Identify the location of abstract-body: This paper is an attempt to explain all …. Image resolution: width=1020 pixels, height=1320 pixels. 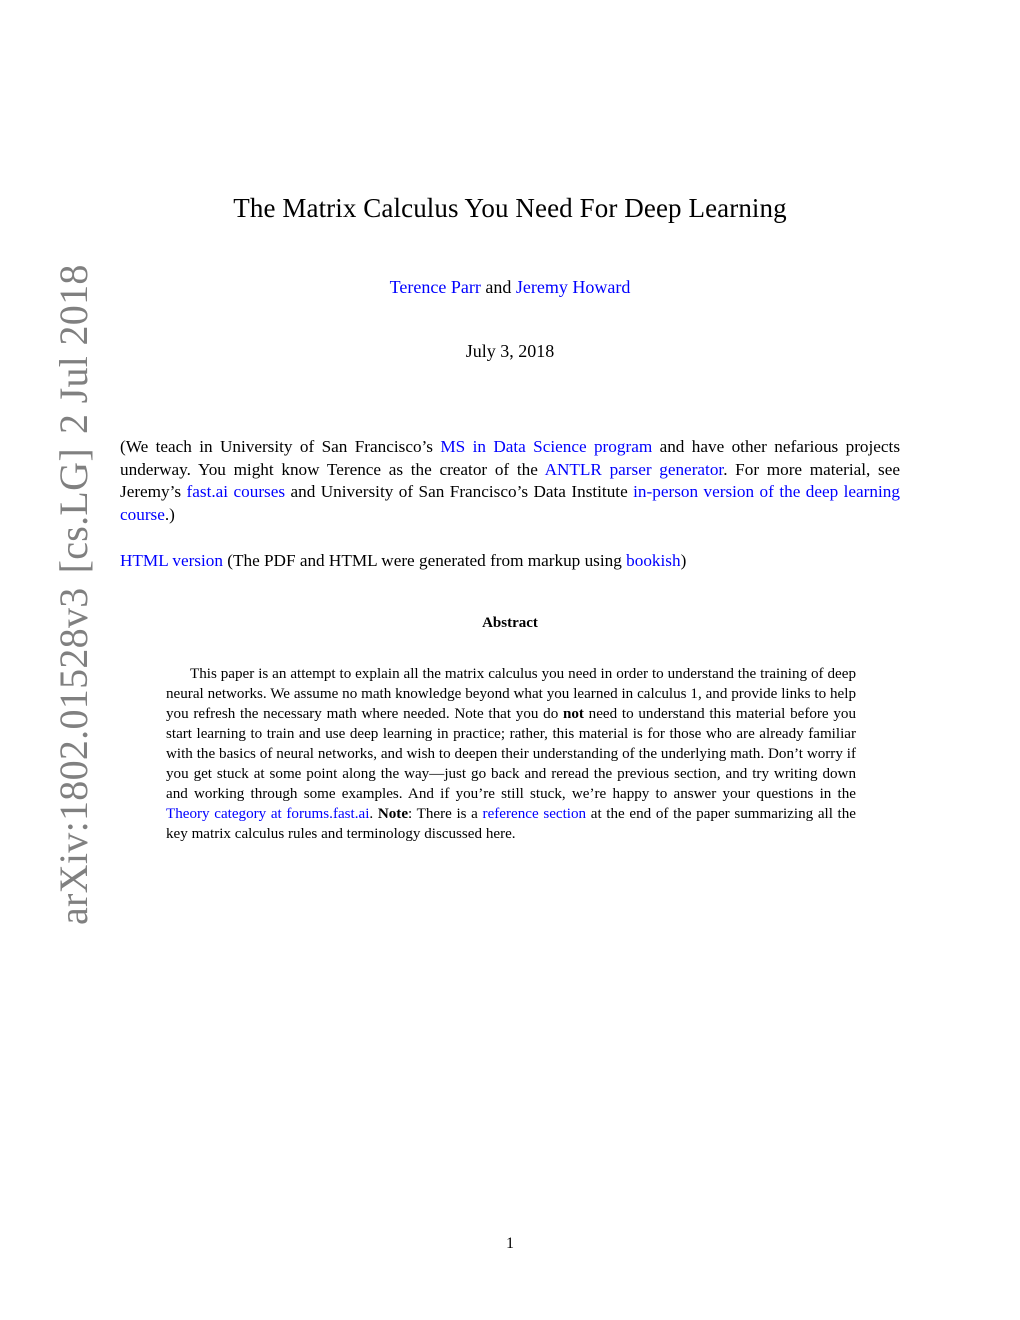
(511, 754).